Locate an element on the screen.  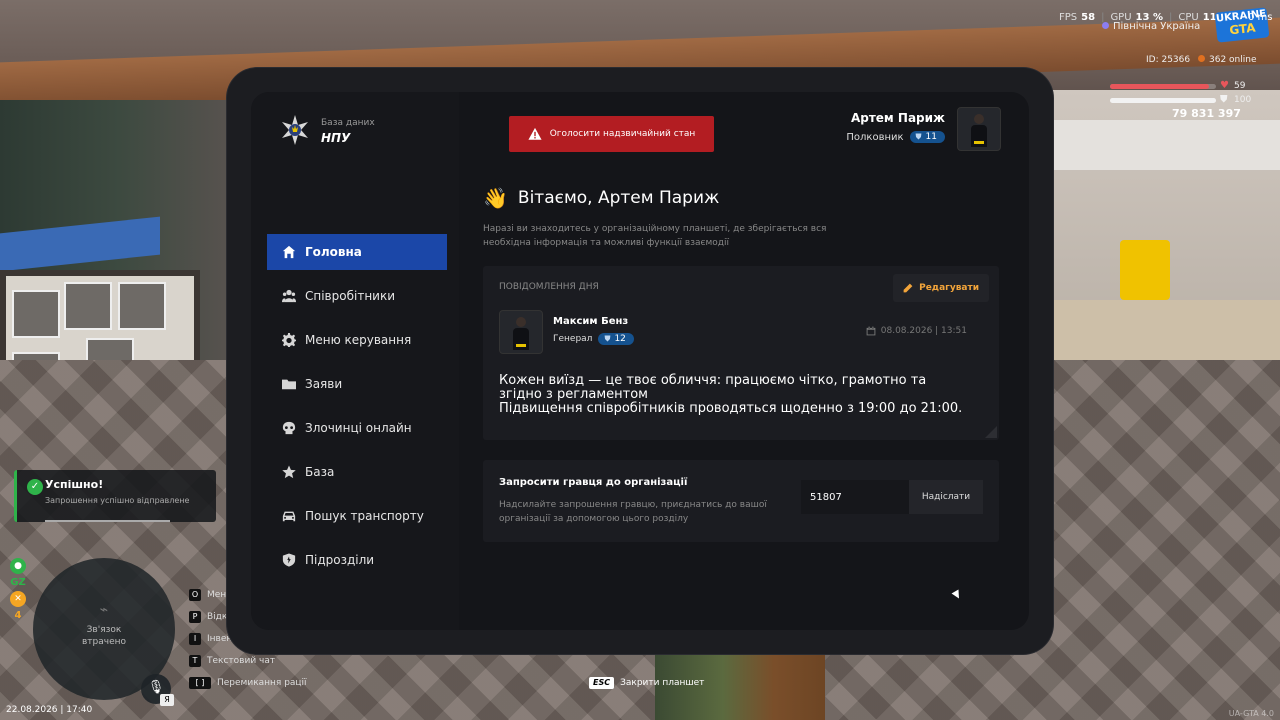
level-badge: ⛊ 12 is located at coordinates (616, 339).